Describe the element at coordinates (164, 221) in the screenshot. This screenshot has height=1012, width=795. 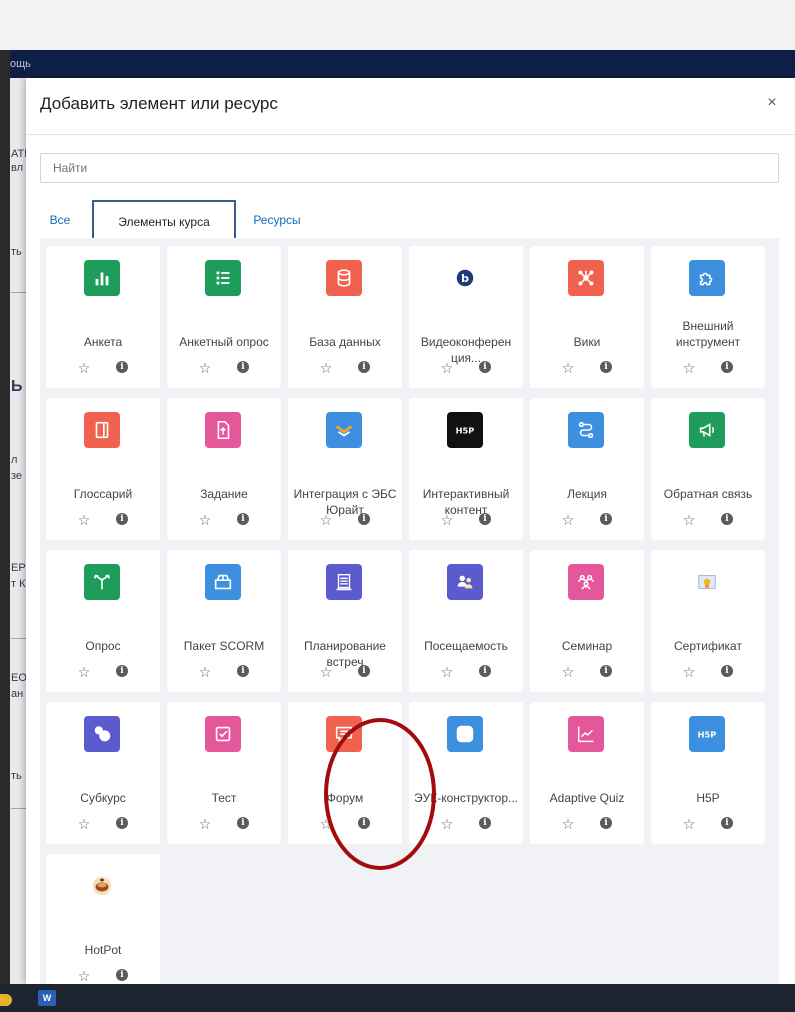
I see `tab-activities: Элементы курса` at that location.